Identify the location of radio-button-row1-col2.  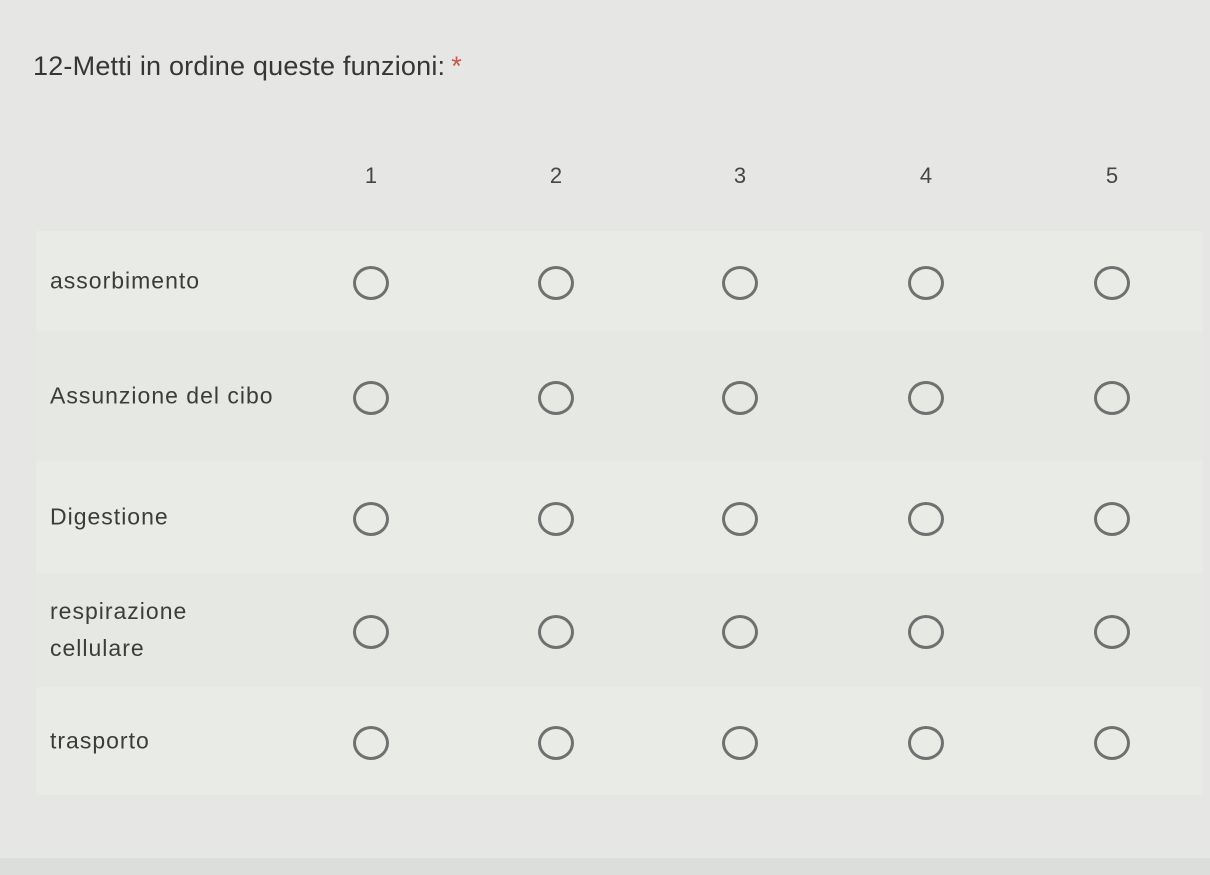
(556, 283).